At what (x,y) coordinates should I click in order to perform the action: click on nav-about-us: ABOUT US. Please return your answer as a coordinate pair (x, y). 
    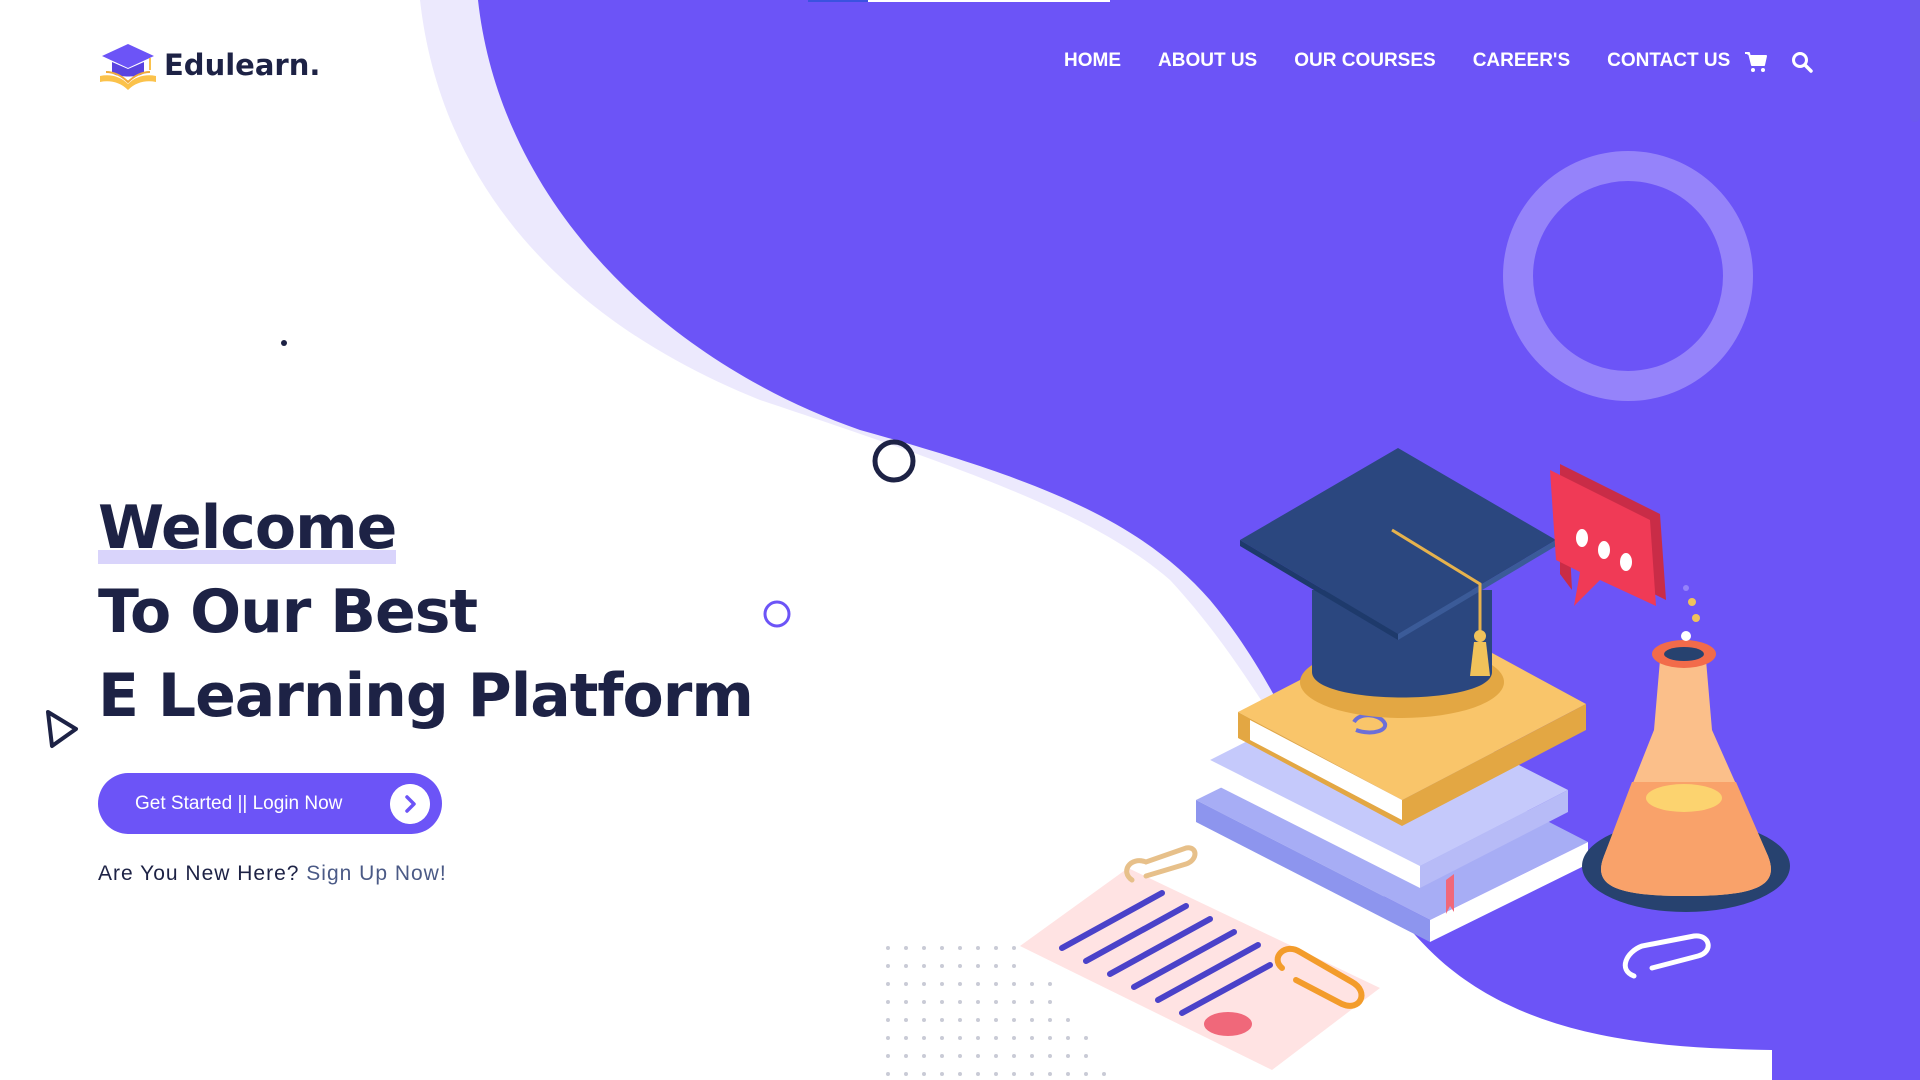
    Looking at the image, I should click on (1207, 61).